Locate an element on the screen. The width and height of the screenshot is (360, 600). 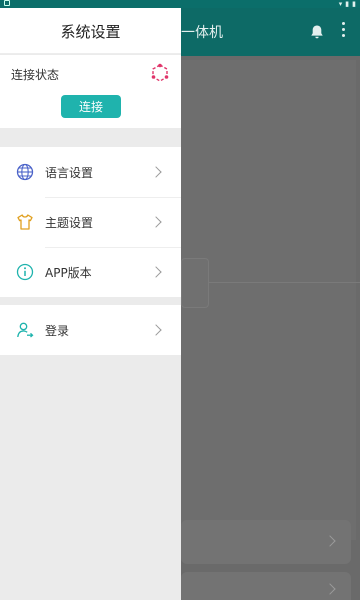
bell-icon is located at coordinates (317, 32).